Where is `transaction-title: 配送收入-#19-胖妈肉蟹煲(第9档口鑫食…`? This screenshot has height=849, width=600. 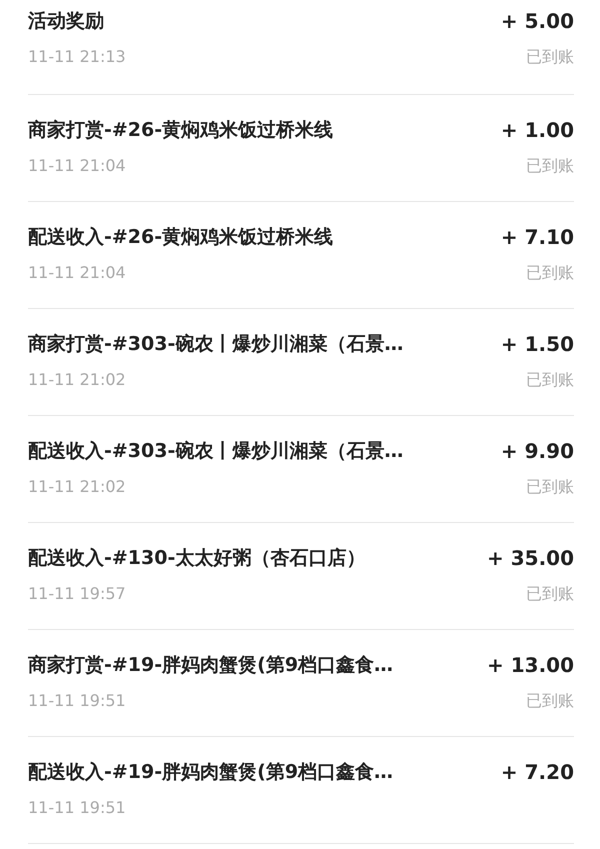 transaction-title: 配送收入-#19-胖妈肉蟹煲(第9档口鑫食… is located at coordinates (211, 772).